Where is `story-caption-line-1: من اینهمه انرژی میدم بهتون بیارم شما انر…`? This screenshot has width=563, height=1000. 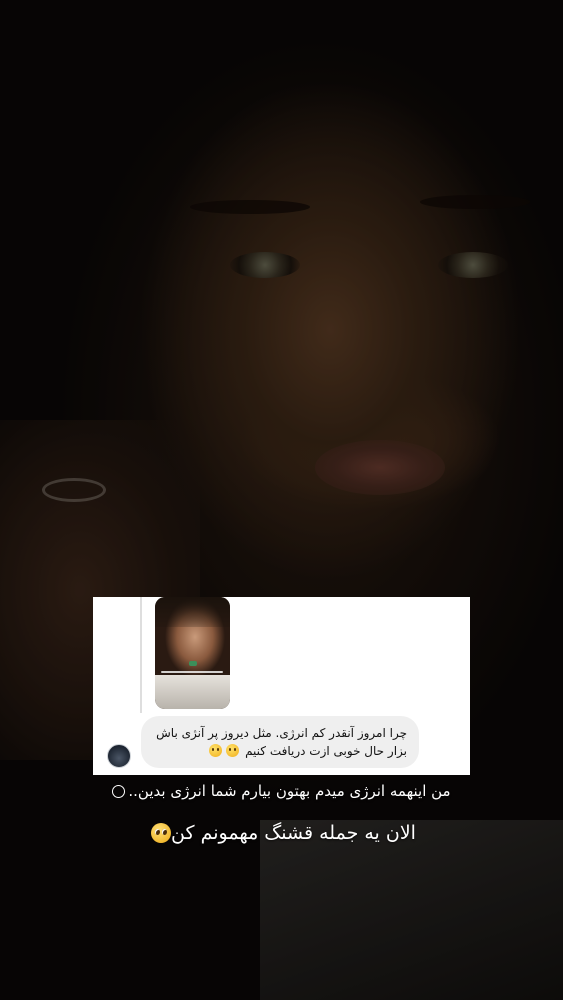 story-caption-line-1: من اینهمه انرژی میدم بهتون بیارم شما انر… is located at coordinates (281, 791).